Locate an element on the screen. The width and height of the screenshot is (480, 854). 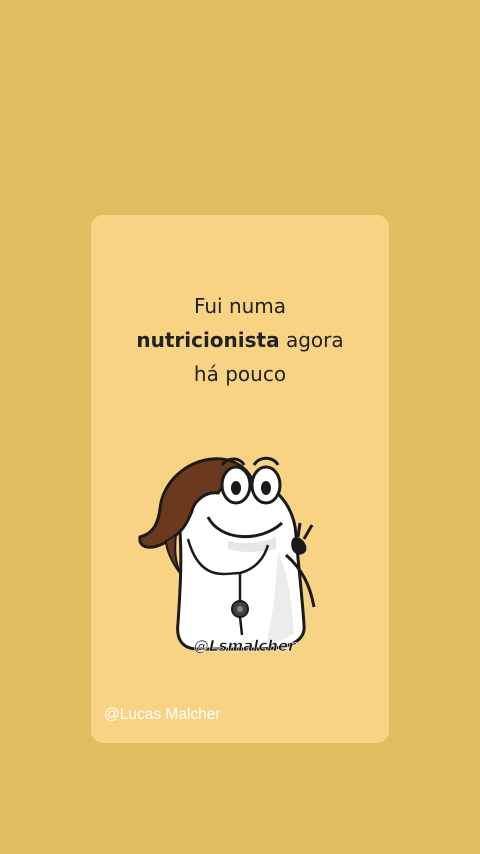
doctor-sticker-icon: @Lsmalcher is located at coordinates (236, 558).